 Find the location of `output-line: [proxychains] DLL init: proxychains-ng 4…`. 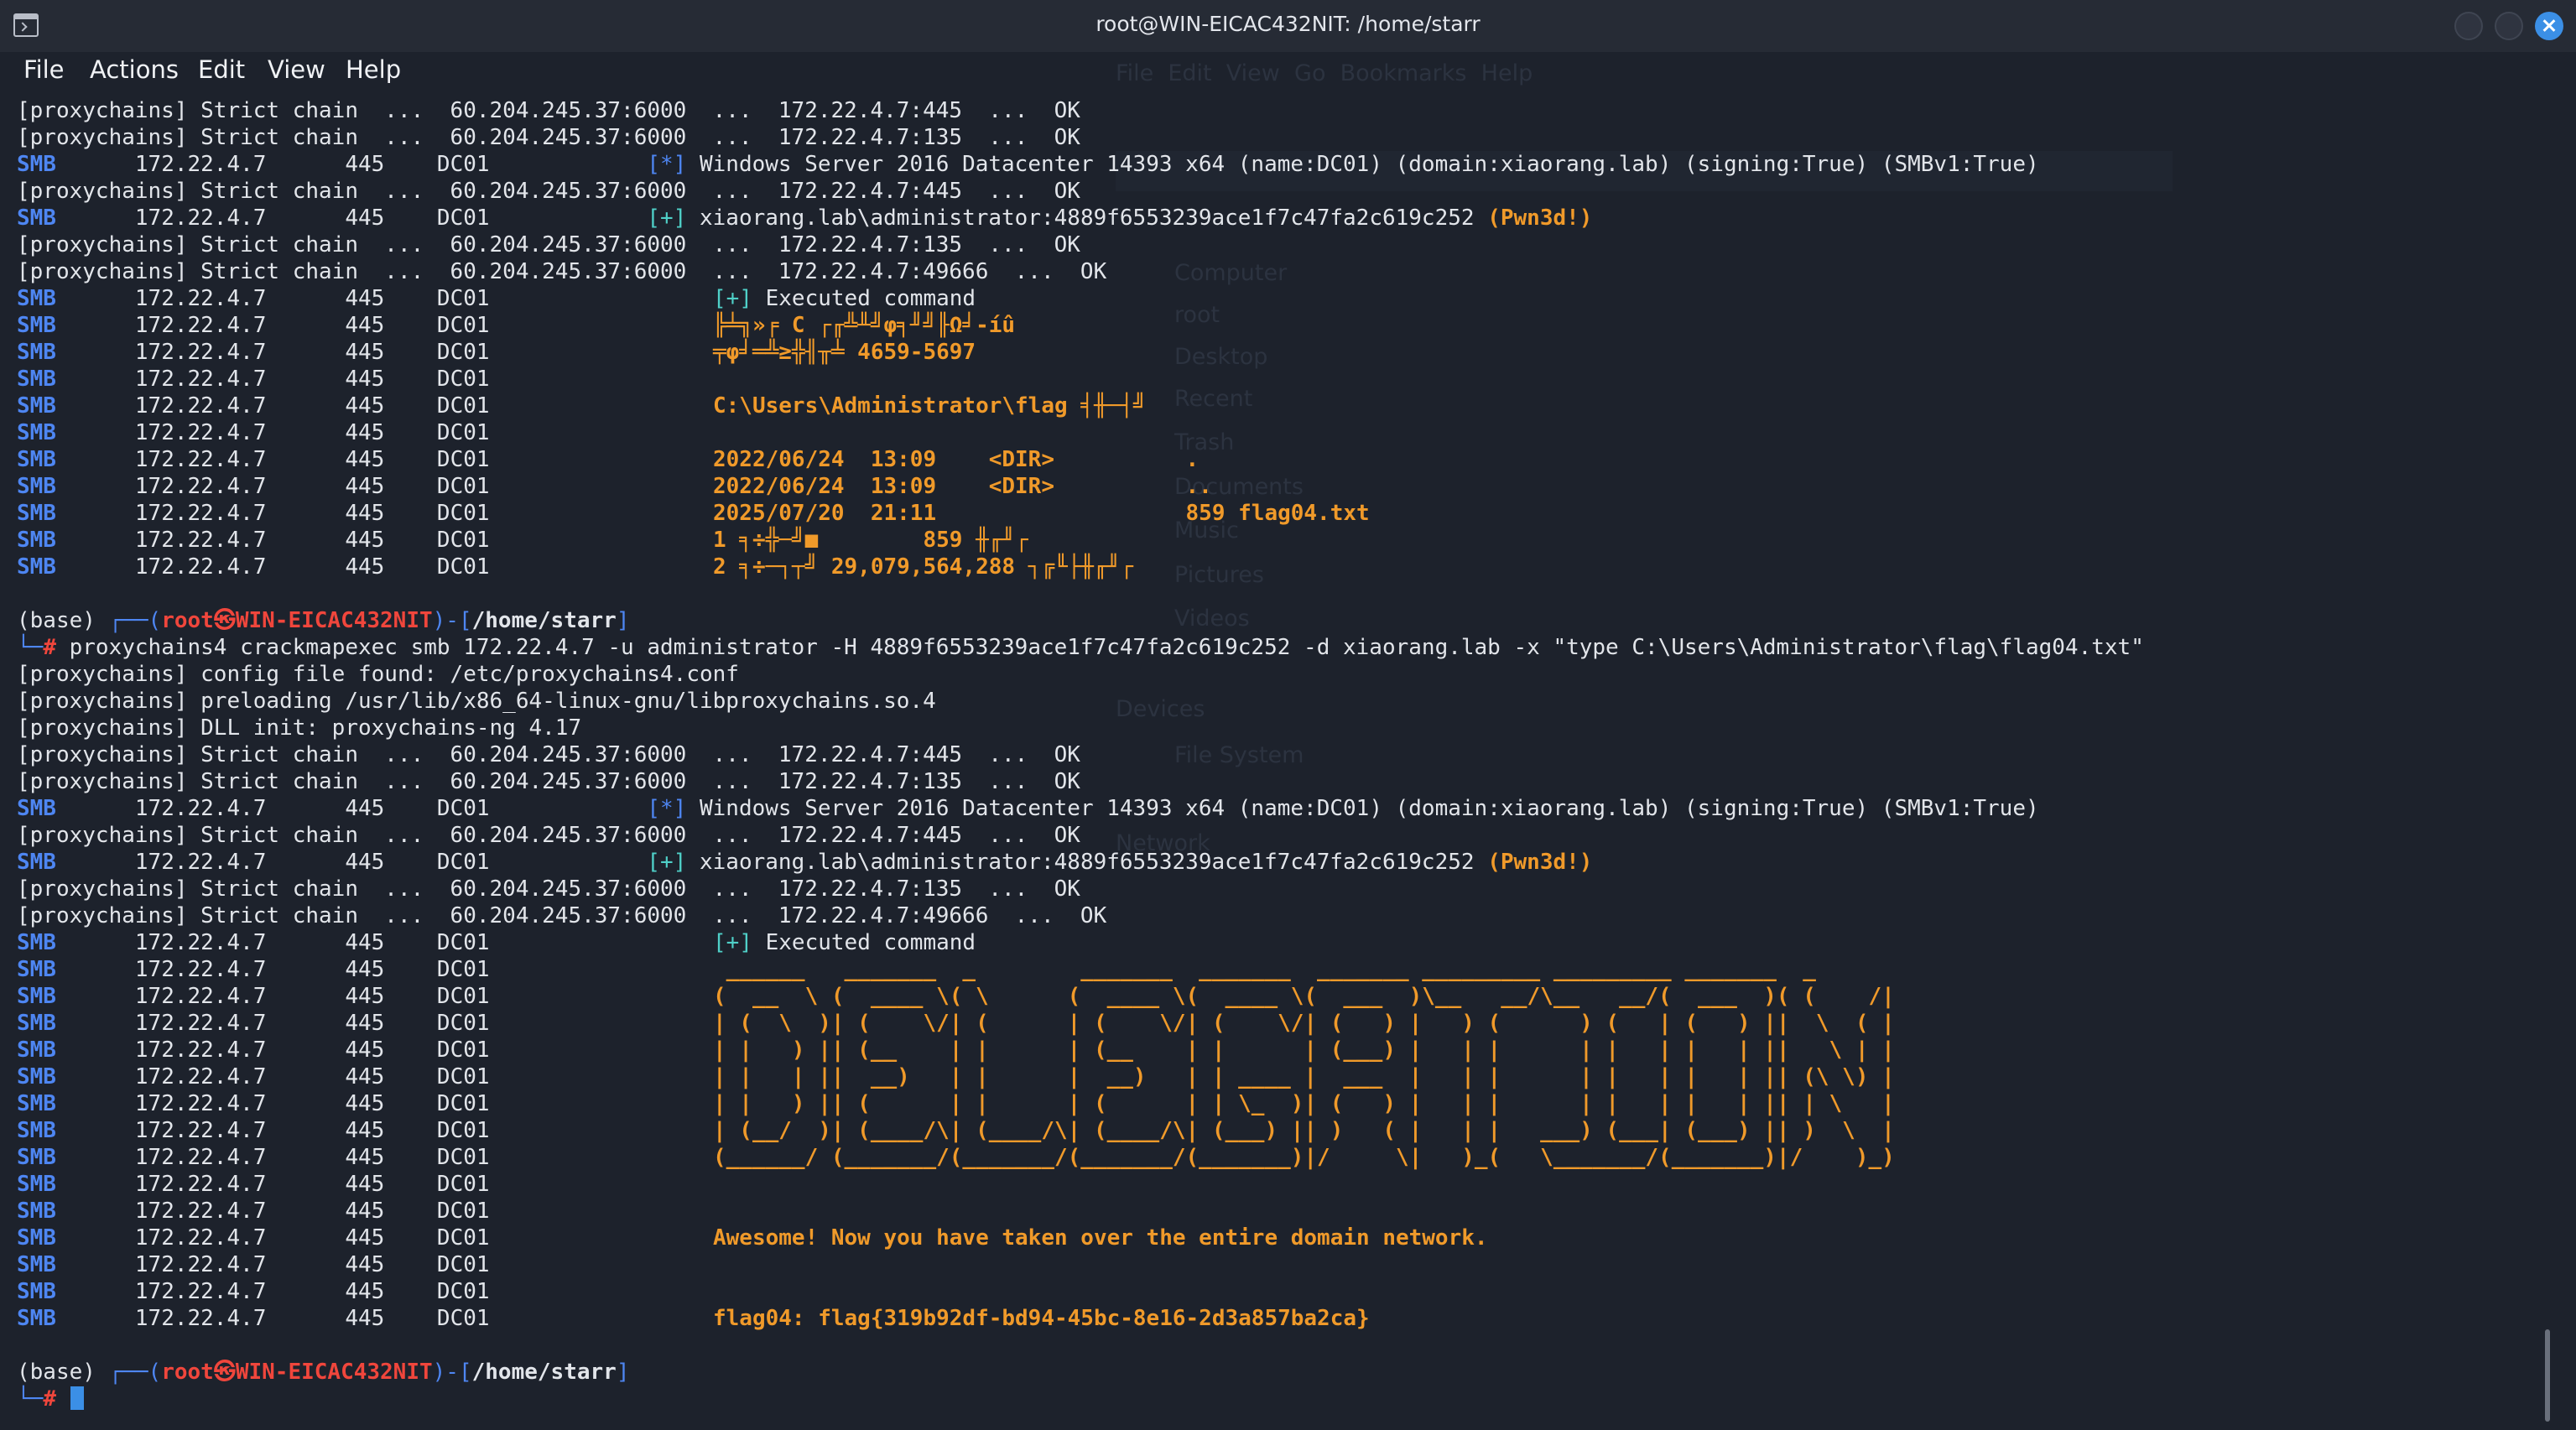

output-line: [proxychains] DLL init: proxychains-ng 4… is located at coordinates (299, 728).